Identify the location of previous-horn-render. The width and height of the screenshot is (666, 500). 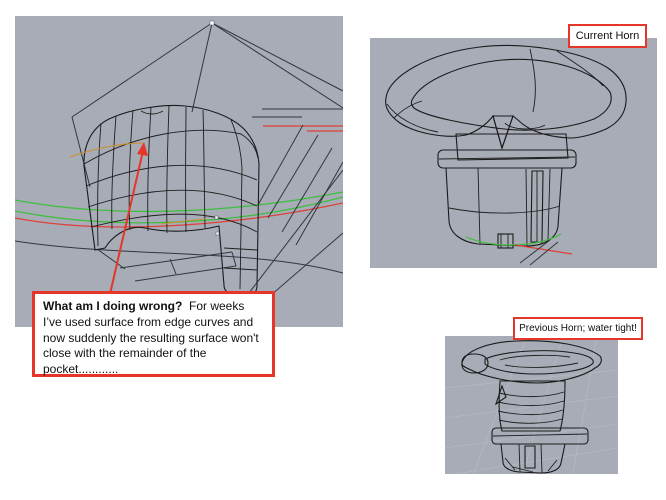
(531, 405).